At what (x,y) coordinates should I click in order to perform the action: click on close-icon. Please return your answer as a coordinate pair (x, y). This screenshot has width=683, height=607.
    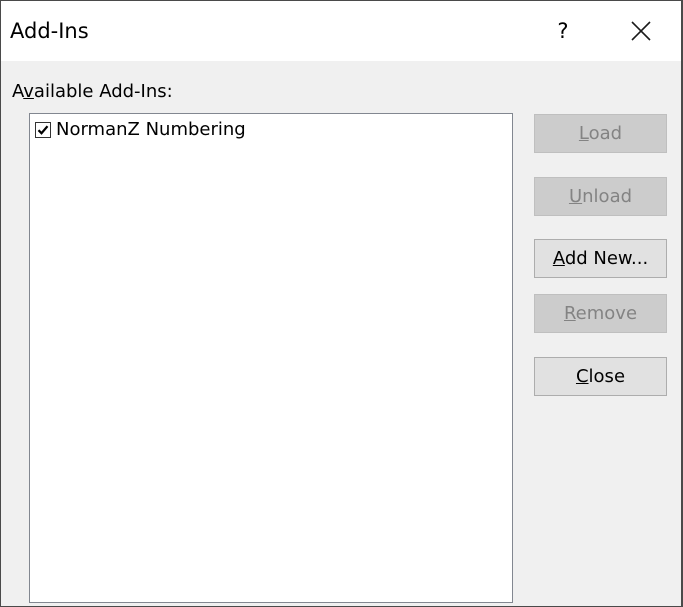
    Looking at the image, I should click on (641, 31).